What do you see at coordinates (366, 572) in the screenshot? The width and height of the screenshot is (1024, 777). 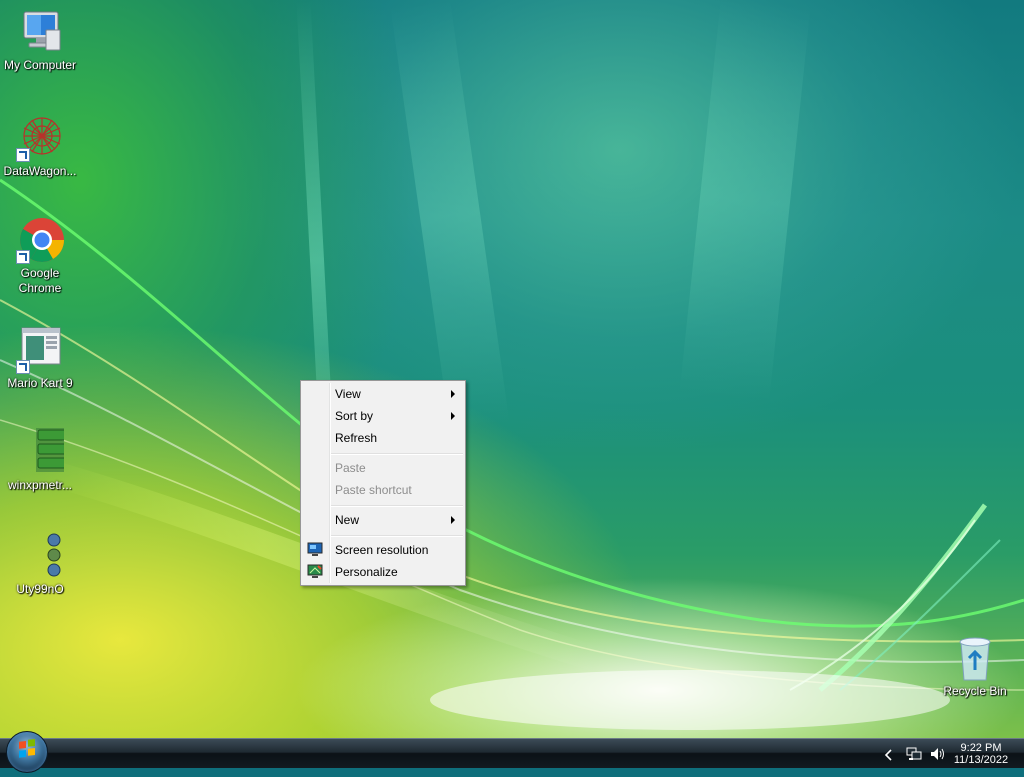 I see `menu-item-label: Personalize` at bounding box center [366, 572].